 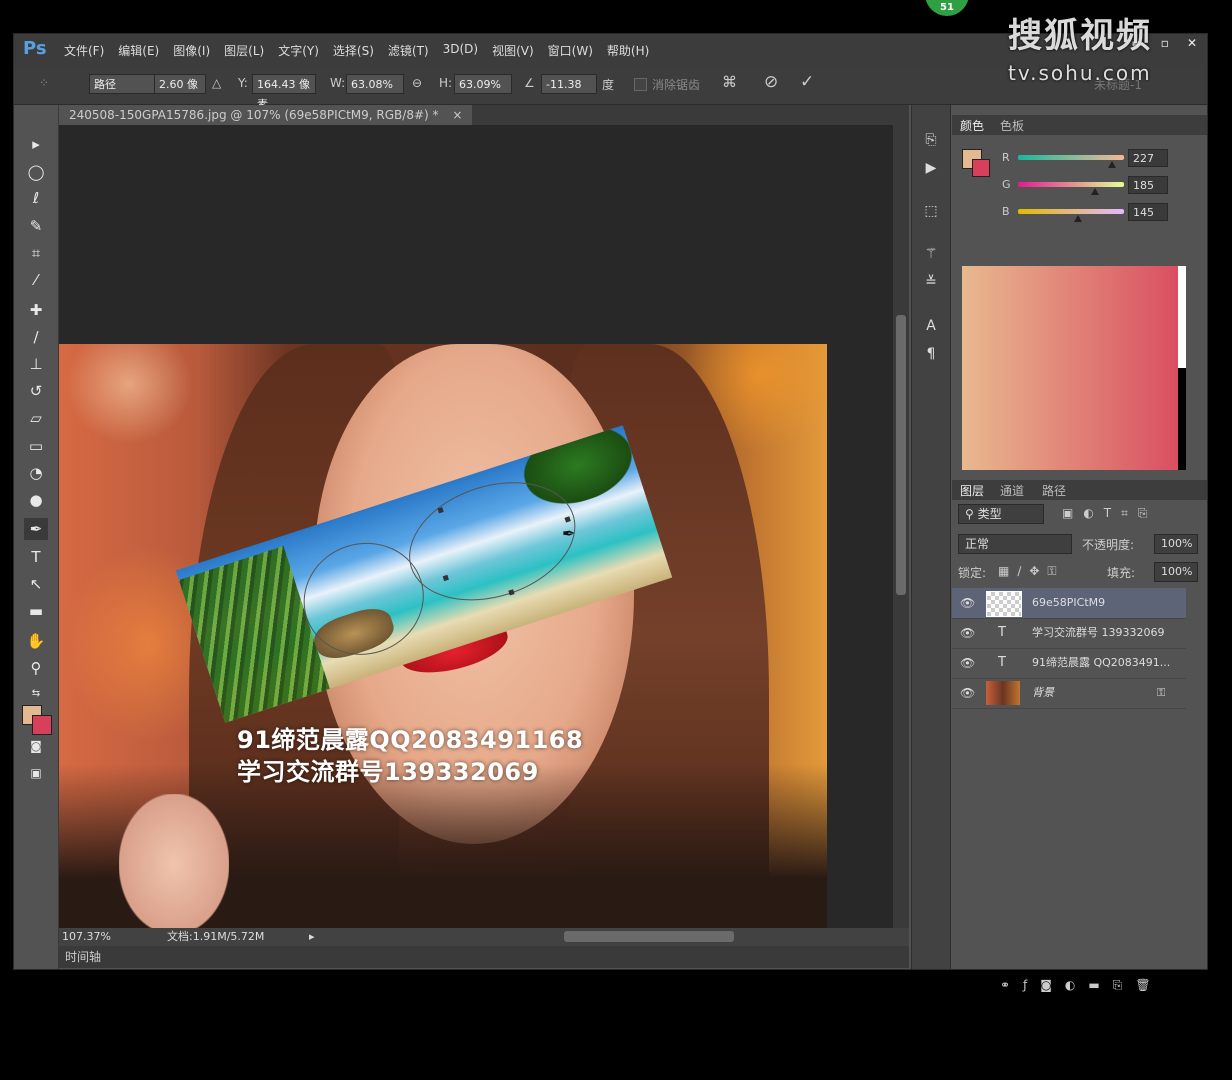 What do you see at coordinates (513, 50) in the screenshot?
I see `menu-view: 视图(V)` at bounding box center [513, 50].